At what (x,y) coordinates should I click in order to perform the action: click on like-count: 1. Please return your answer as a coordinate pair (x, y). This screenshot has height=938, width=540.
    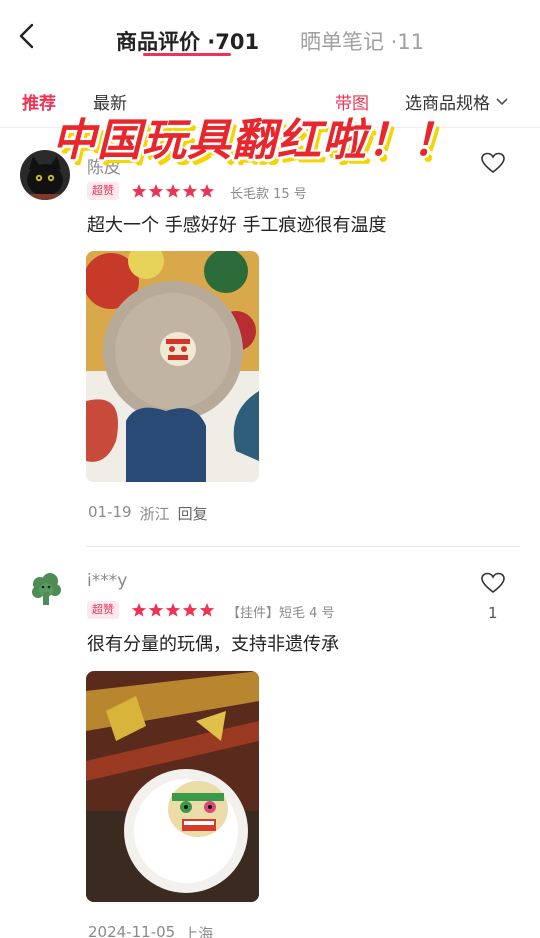
    Looking at the image, I should click on (493, 613).